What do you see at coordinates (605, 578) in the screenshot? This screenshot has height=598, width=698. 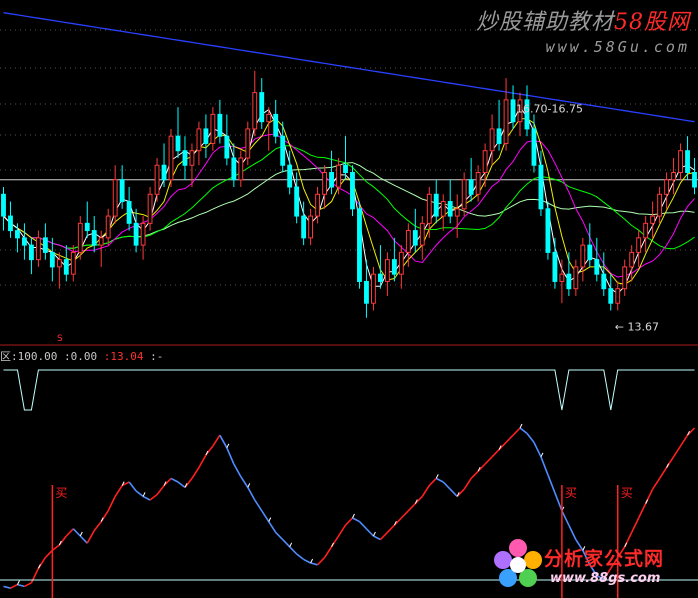 I see `watermark-bottom-site: www.88gs.com` at bounding box center [605, 578].